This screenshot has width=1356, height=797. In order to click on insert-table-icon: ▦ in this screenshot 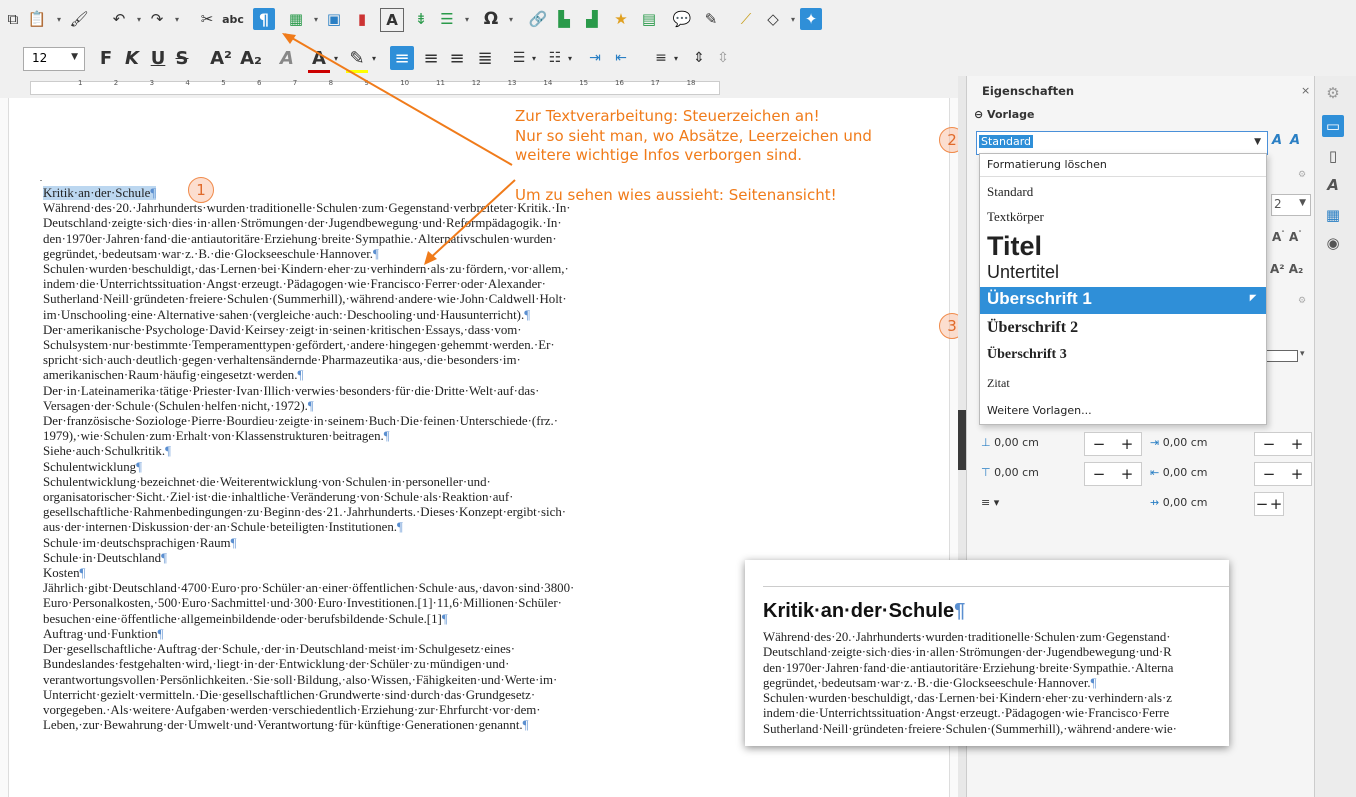, I will do `click(296, 19)`.